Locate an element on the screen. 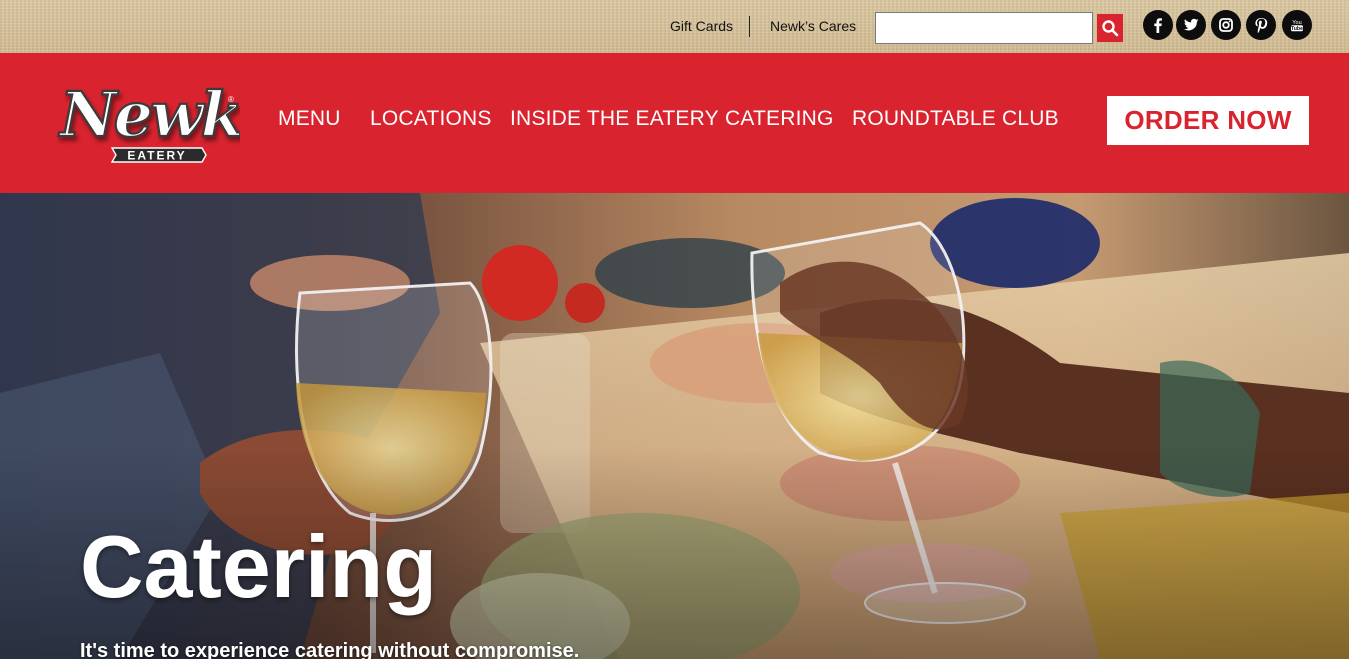  divider is located at coordinates (749, 26).